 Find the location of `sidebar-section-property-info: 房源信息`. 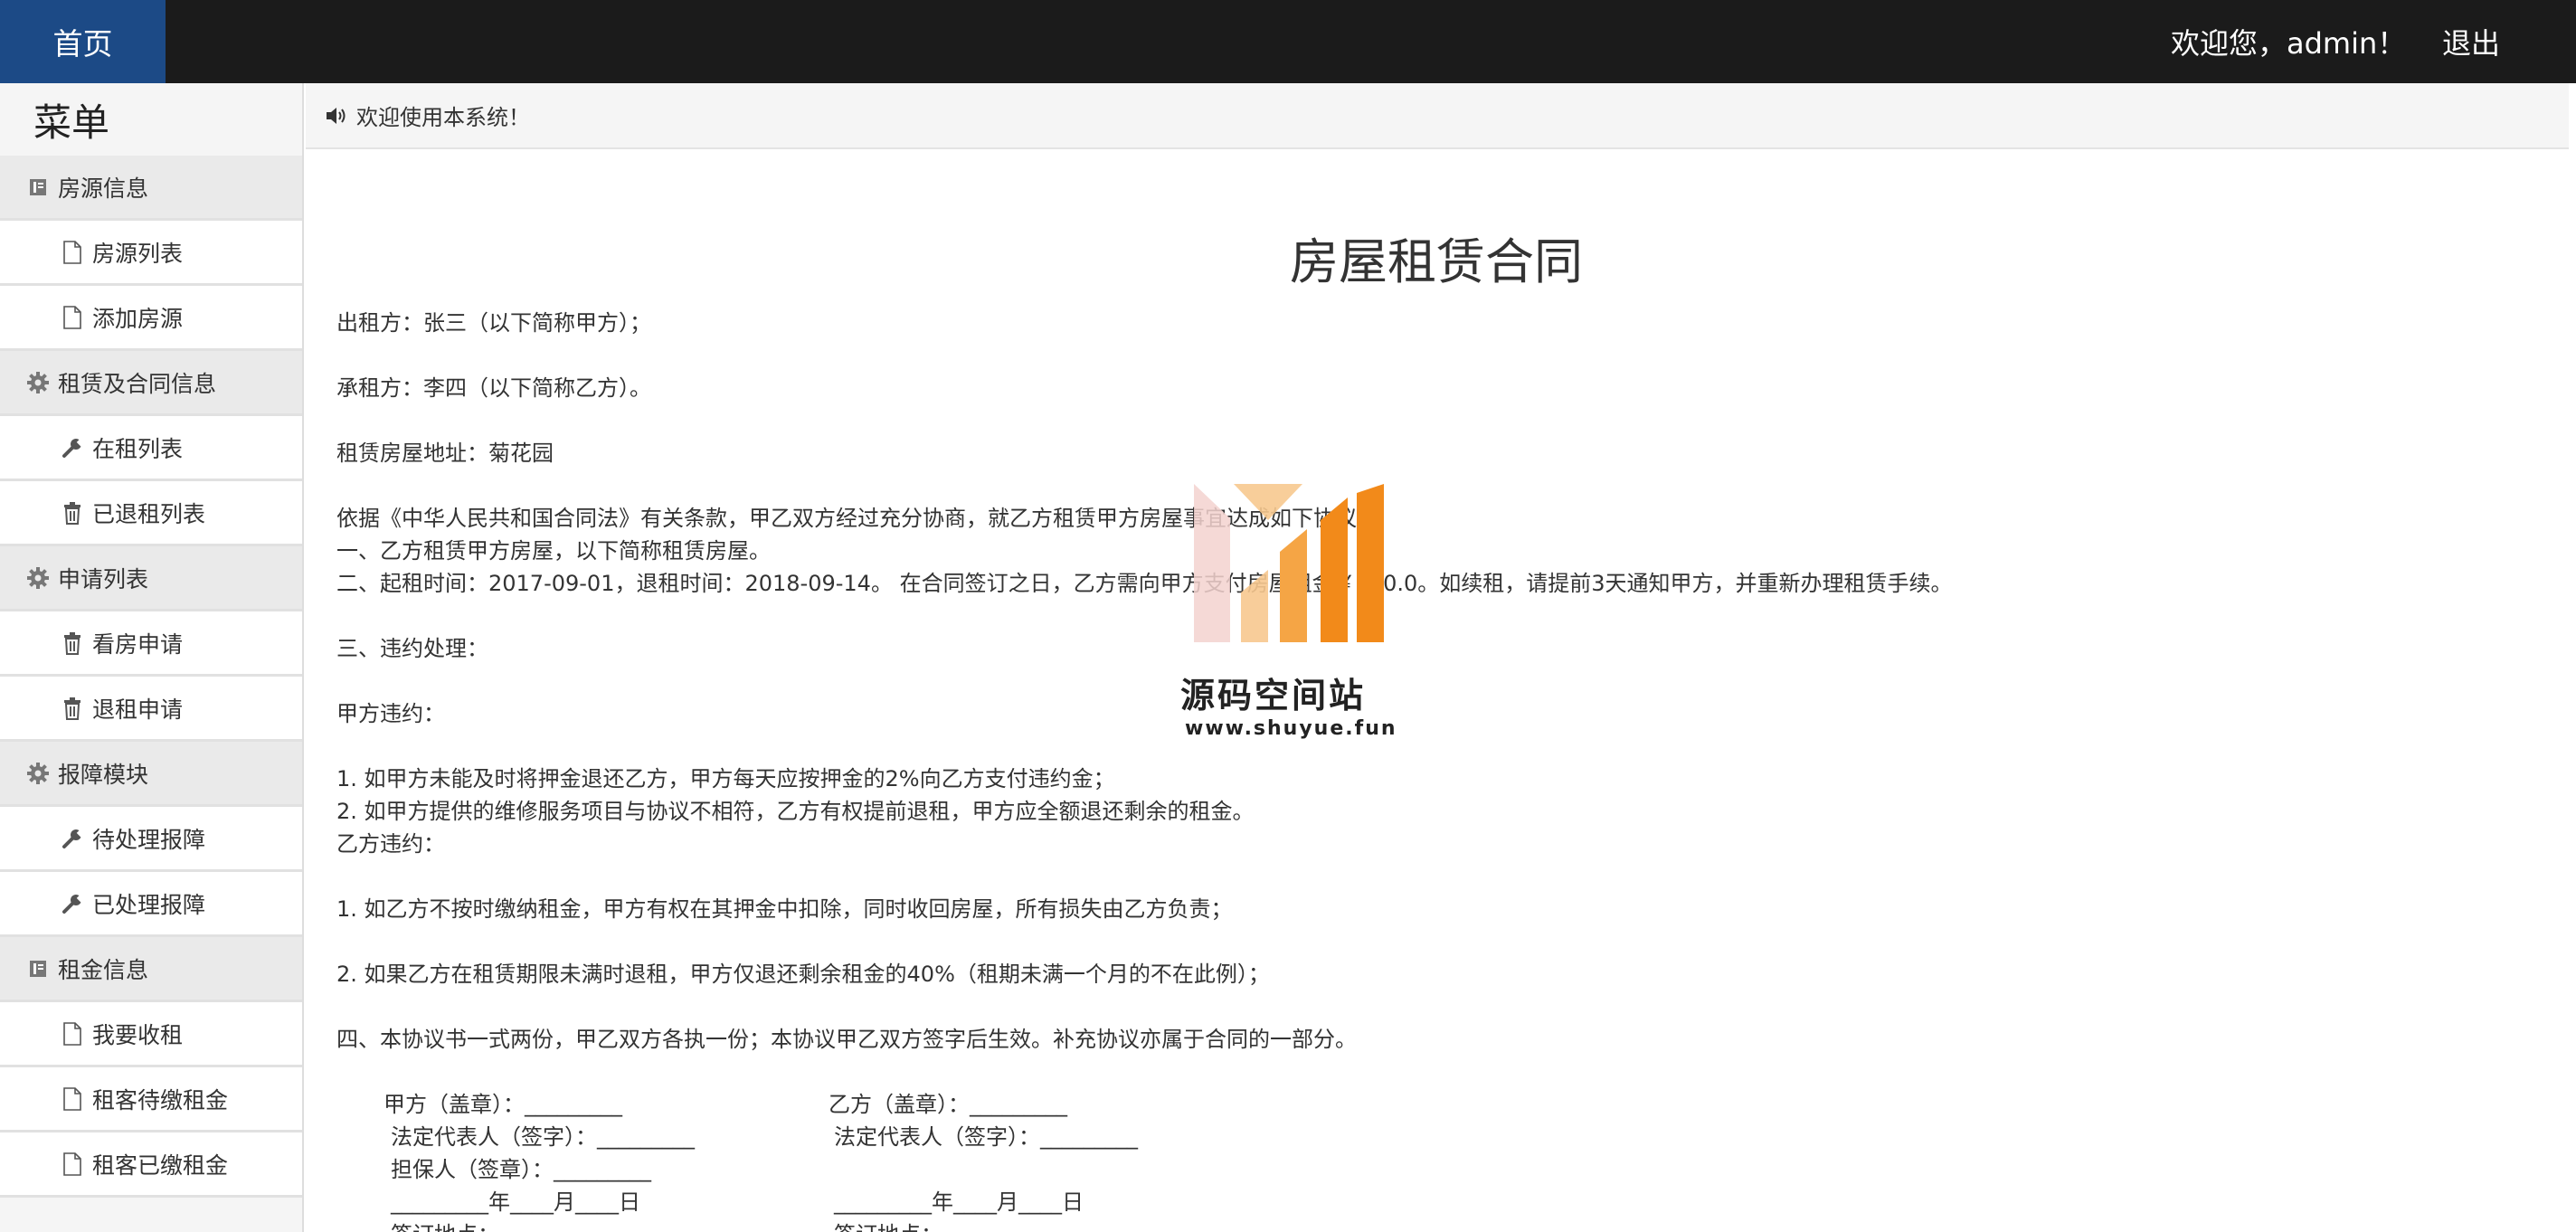

sidebar-section-property-info: 房源信息 is located at coordinates (151, 189).